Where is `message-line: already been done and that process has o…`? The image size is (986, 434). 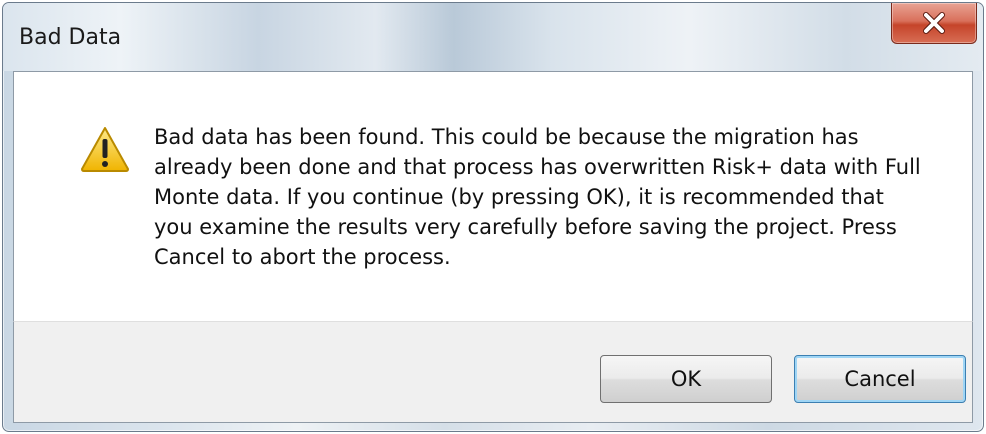 message-line: already been done and that process has o… is located at coordinates (537, 167).